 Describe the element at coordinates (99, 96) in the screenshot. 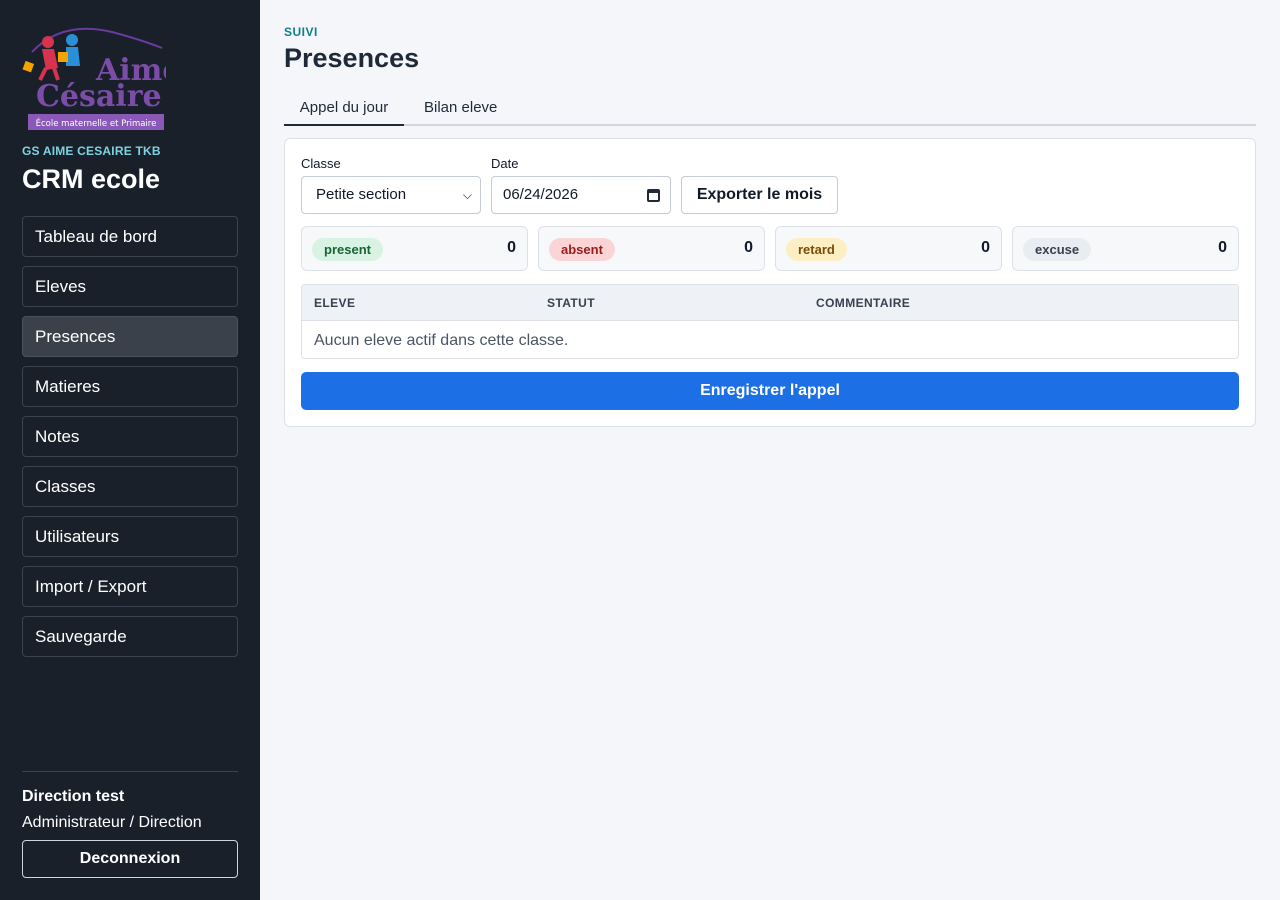

I see `logo-word-2: Césaire` at that location.